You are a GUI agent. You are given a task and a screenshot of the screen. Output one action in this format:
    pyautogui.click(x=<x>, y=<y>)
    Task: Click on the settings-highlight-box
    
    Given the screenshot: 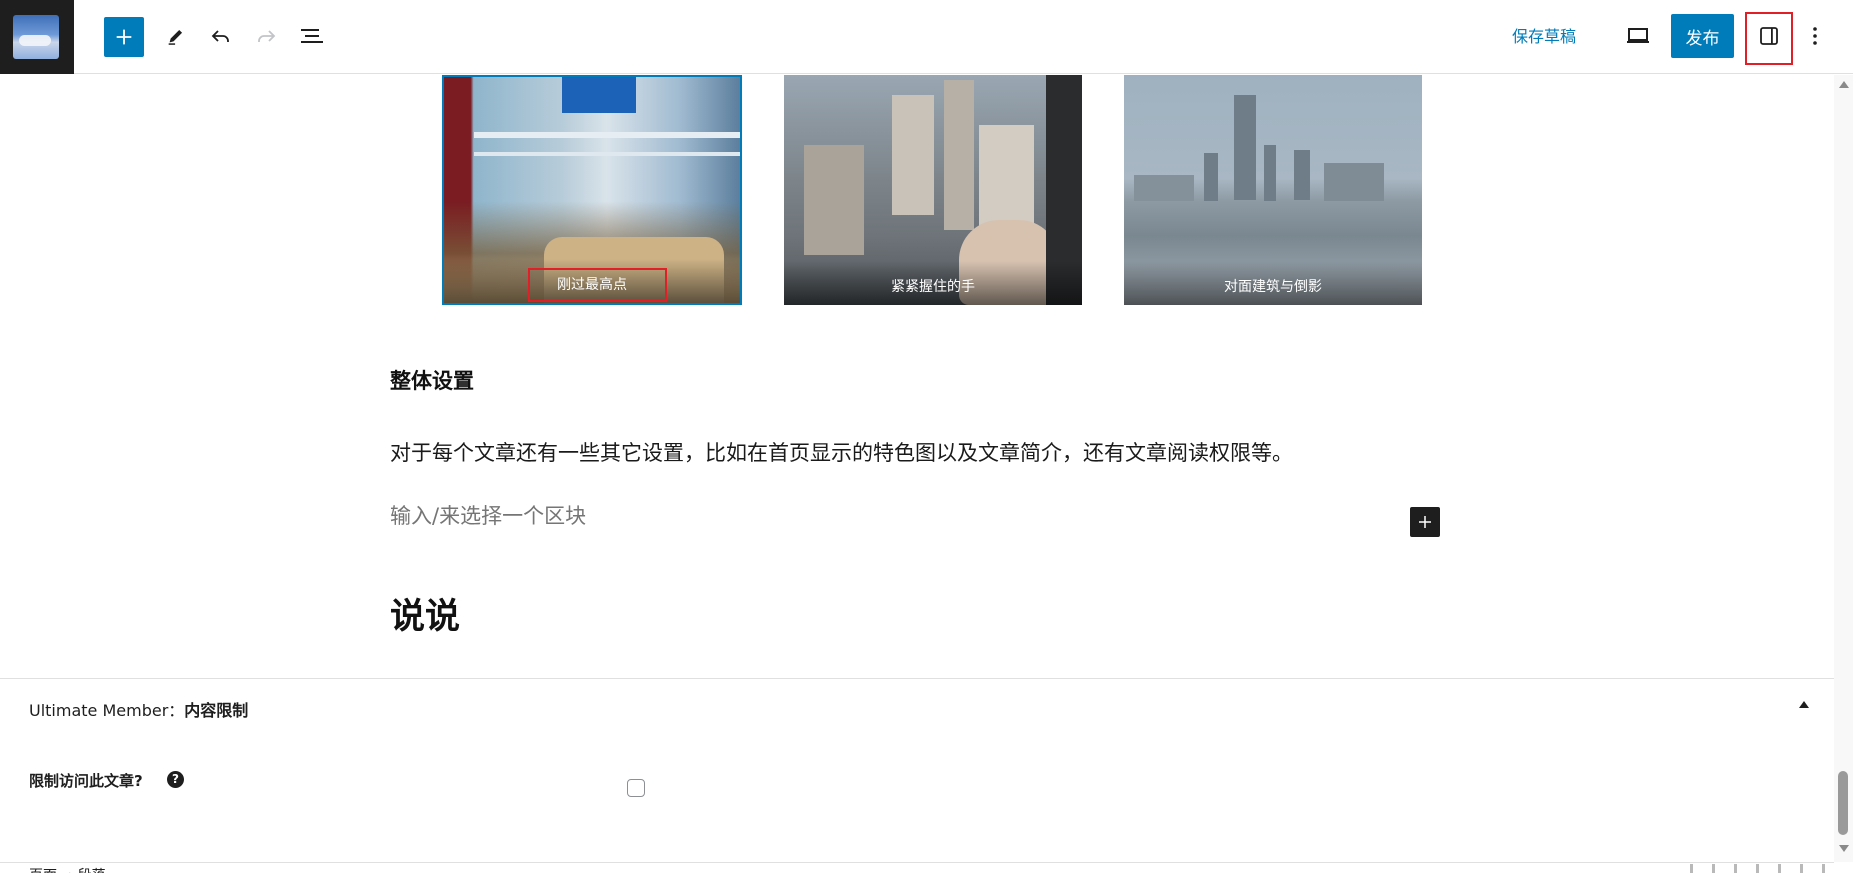 What is the action you would take?
    pyautogui.click(x=1769, y=38)
    